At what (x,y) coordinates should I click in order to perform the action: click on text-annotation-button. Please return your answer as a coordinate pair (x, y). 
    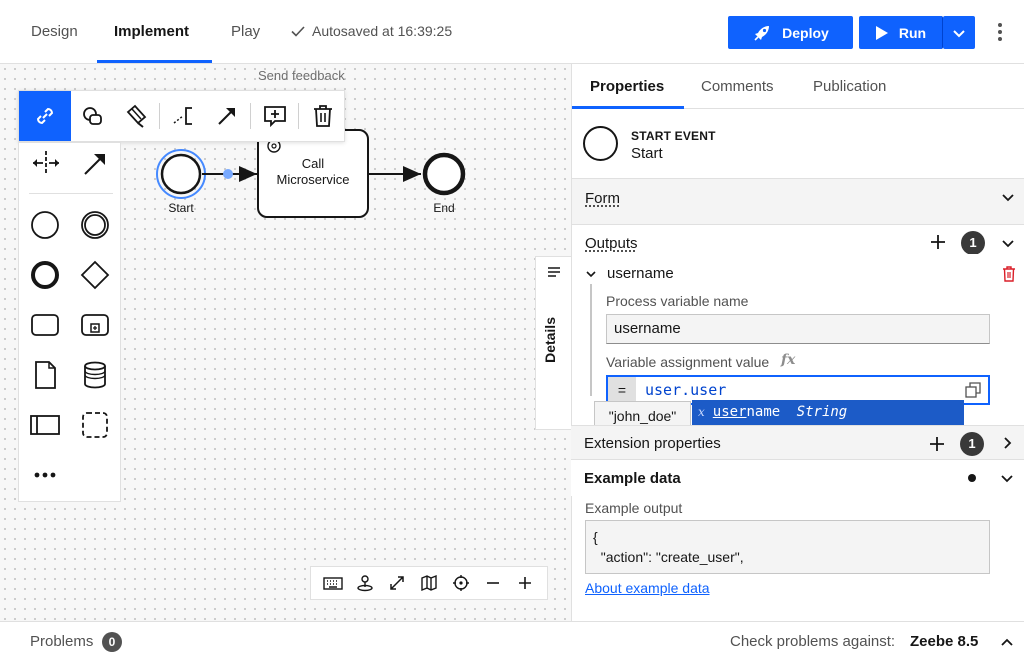
    Looking at the image, I should click on (183, 116).